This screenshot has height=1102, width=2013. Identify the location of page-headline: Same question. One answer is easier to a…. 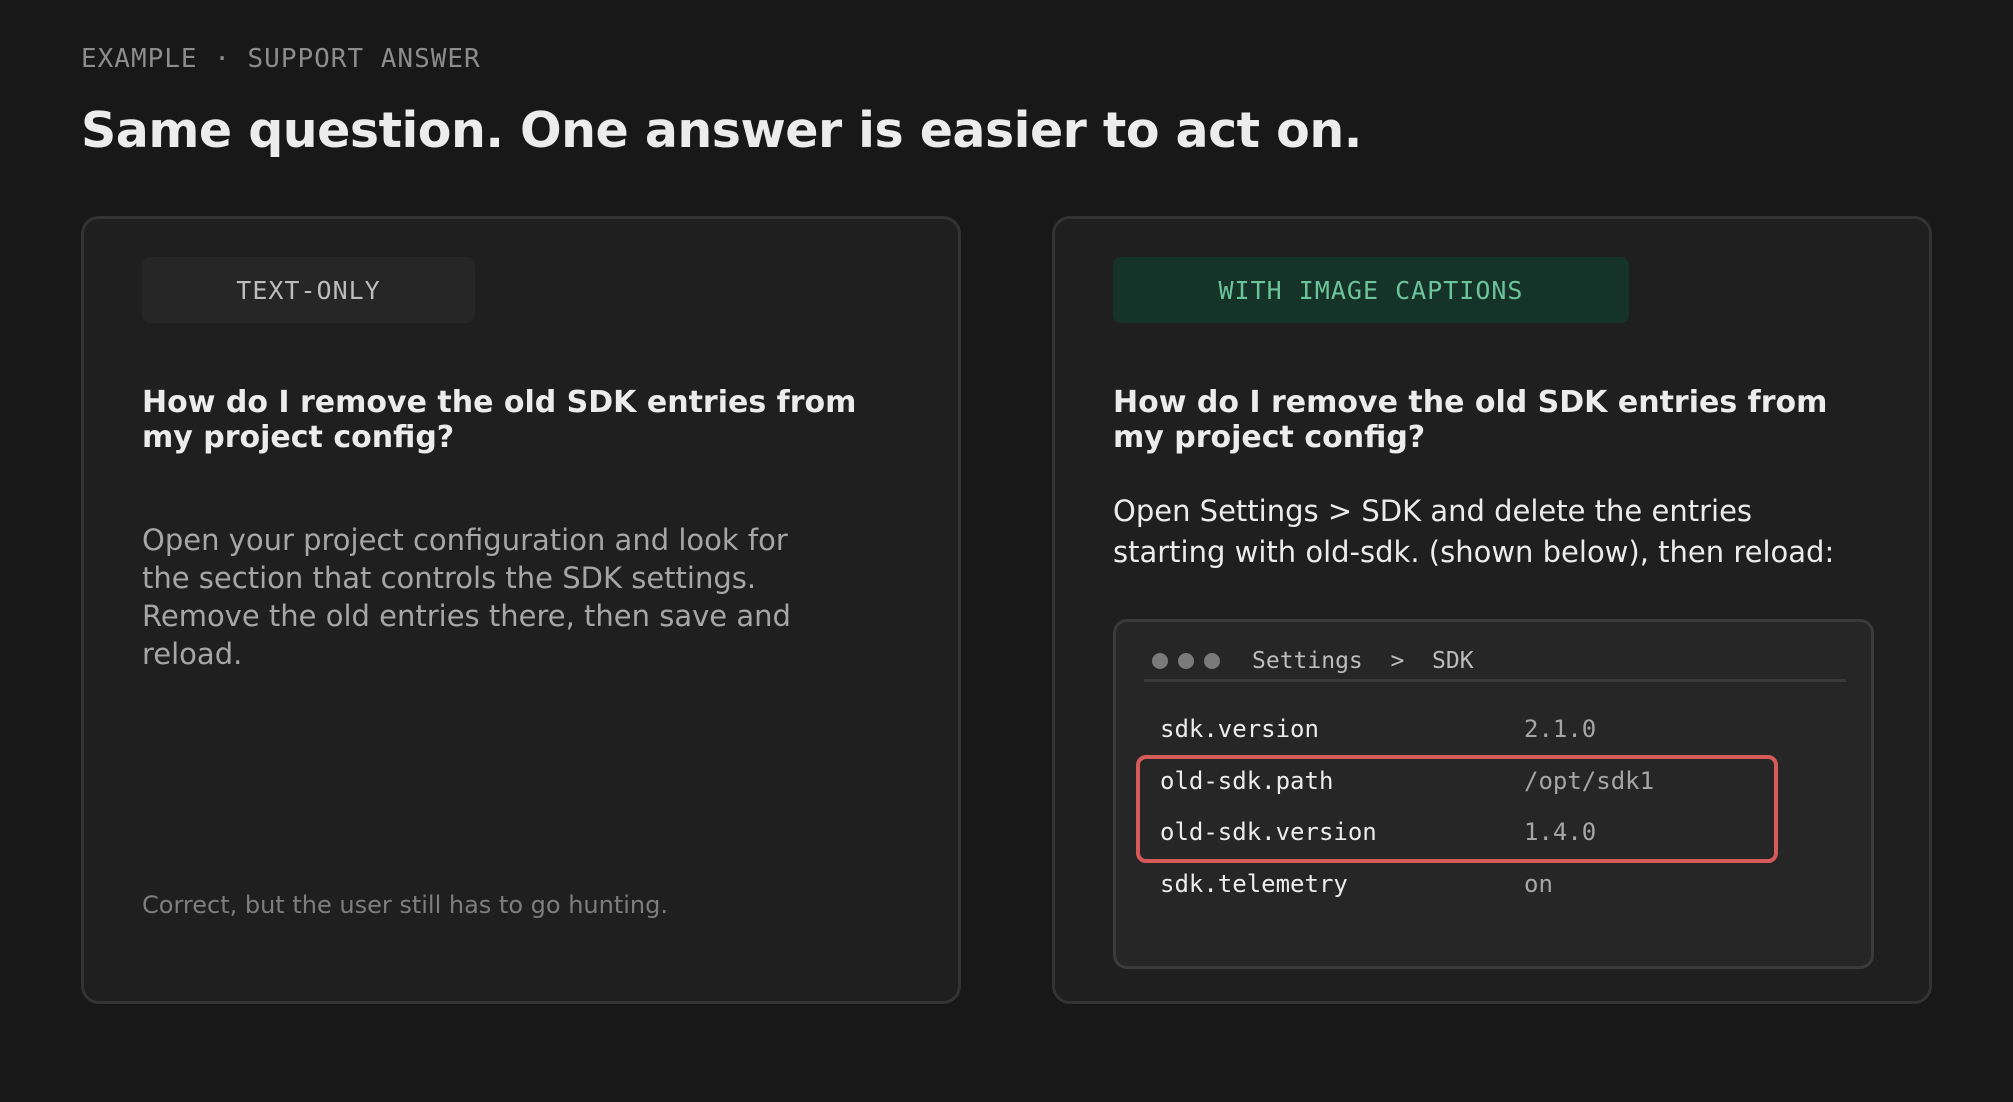
(721, 130).